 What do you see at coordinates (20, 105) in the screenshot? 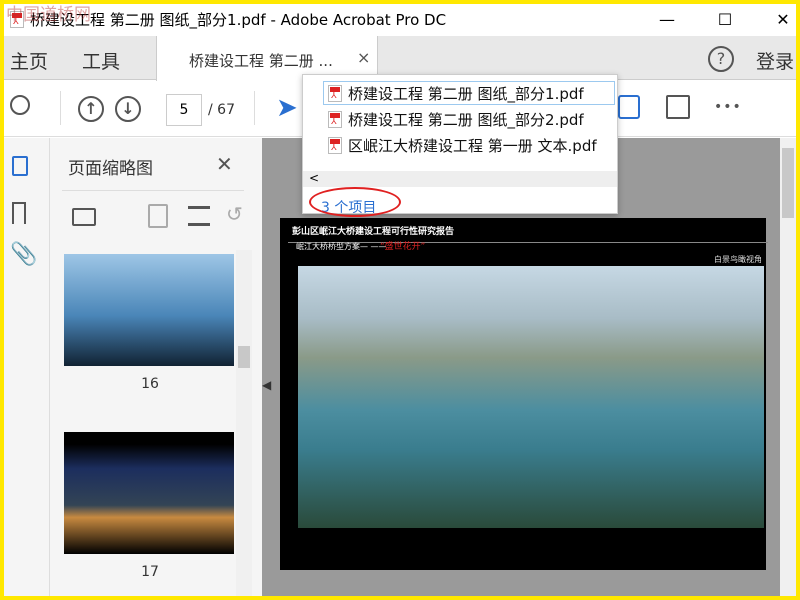
I see `search-icon` at bounding box center [20, 105].